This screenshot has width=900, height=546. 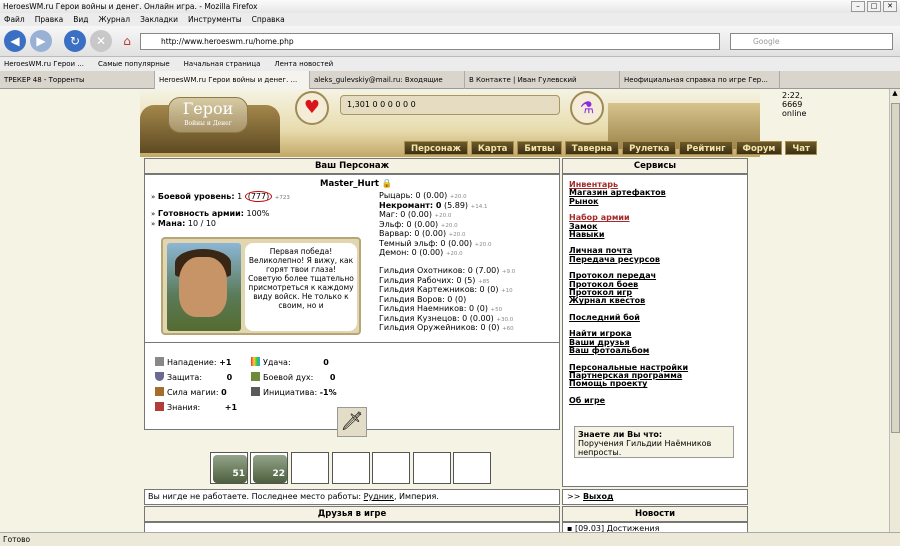 What do you see at coordinates (811, 41) in the screenshot?
I see `search-input: Google` at bounding box center [811, 41].